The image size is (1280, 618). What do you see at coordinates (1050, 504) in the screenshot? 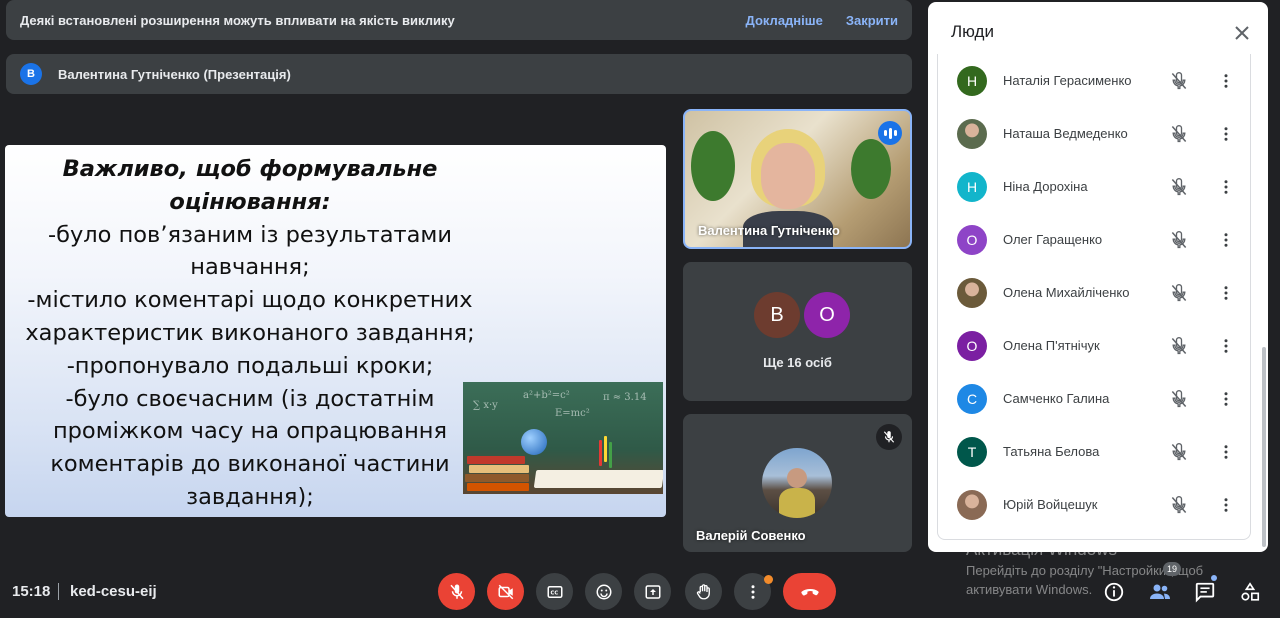
I see `participant-name: Юрій Войцешук` at bounding box center [1050, 504].